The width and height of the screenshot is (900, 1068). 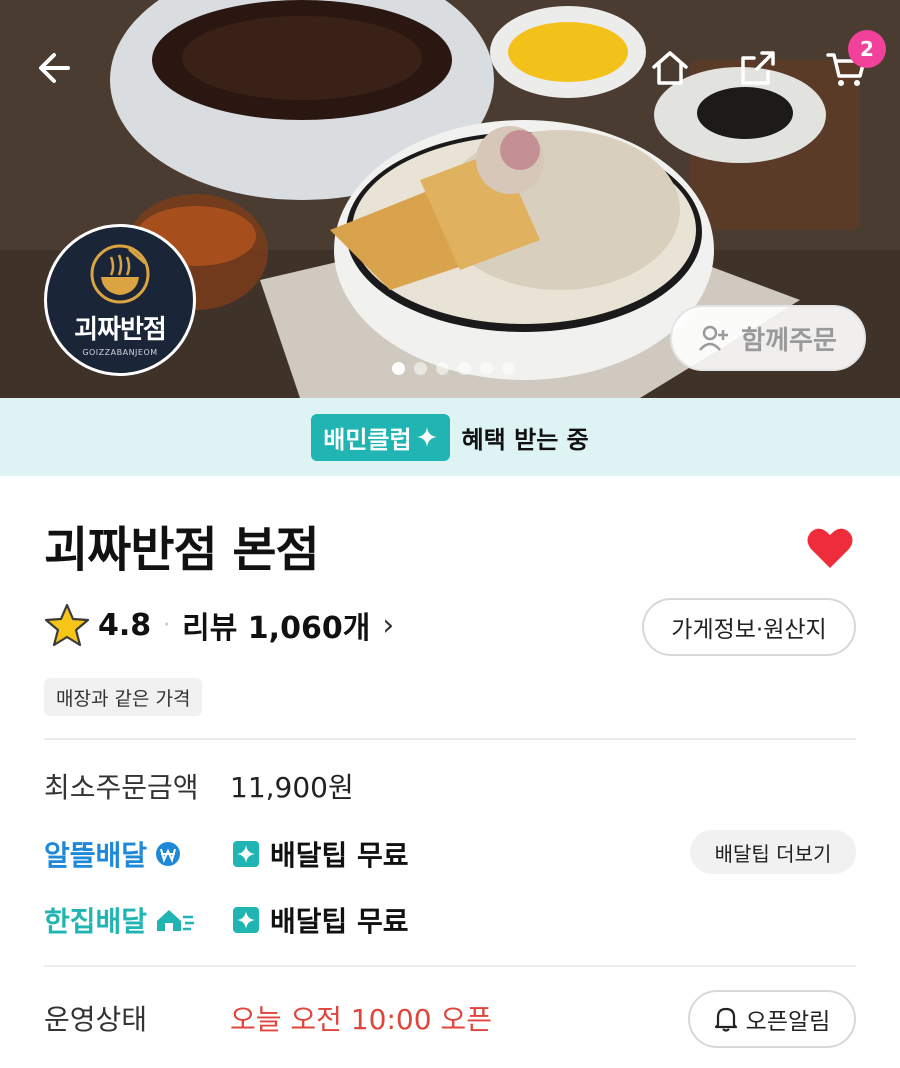 What do you see at coordinates (714, 338) in the screenshot?
I see `add-person-icon` at bounding box center [714, 338].